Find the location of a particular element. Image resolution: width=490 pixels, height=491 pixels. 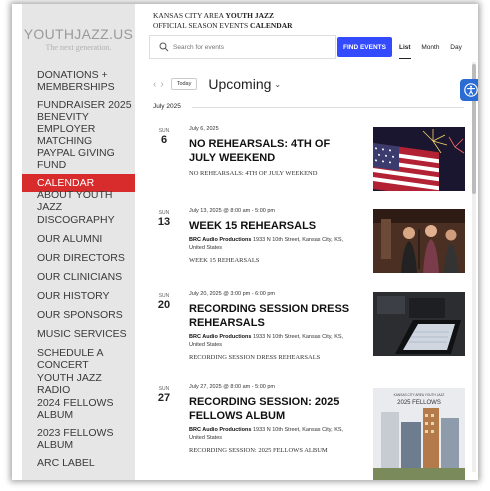

logo-title: YOUTHJAZZ.US is located at coordinates (78, 34).